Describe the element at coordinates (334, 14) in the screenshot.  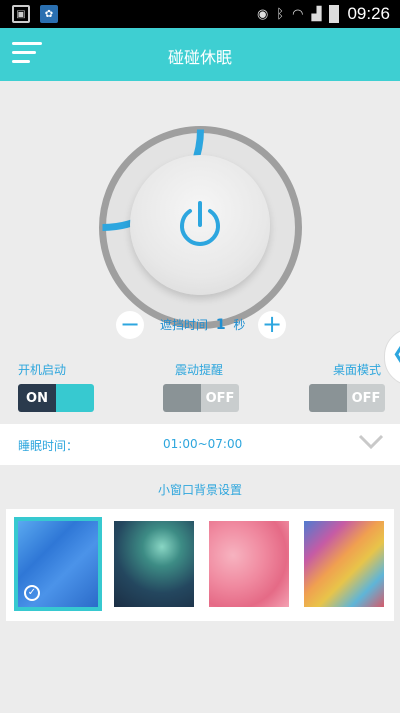
I see `battery-icon` at that location.